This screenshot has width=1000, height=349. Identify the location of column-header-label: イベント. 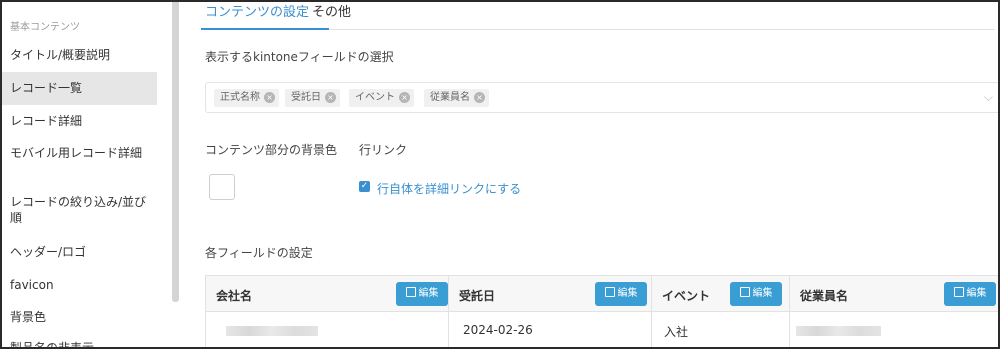
(686, 296).